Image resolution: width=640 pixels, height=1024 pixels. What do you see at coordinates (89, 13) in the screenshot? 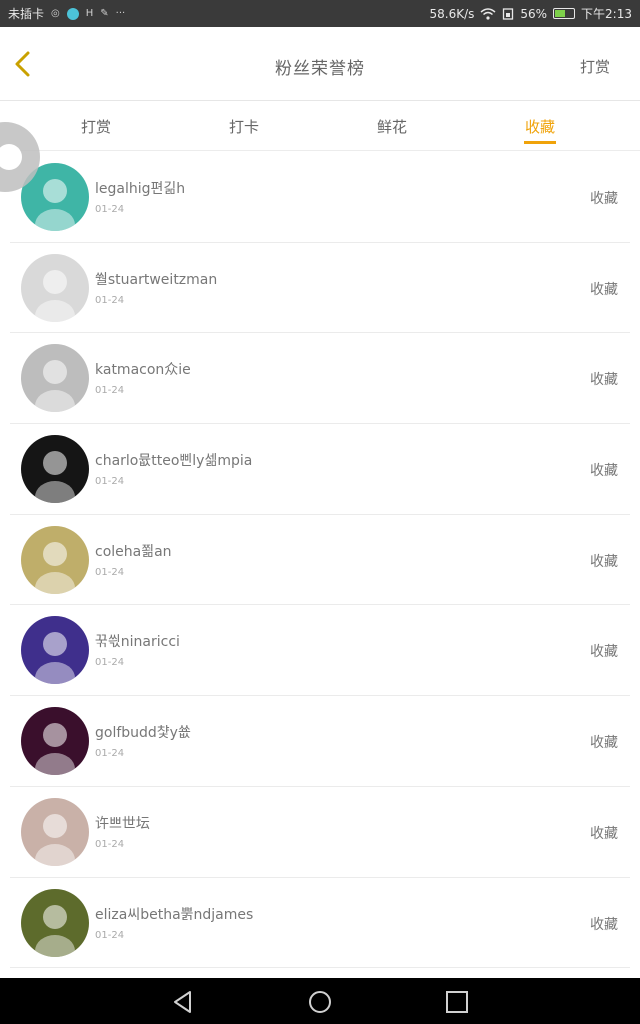
I see `app-icon: H` at bounding box center [89, 13].